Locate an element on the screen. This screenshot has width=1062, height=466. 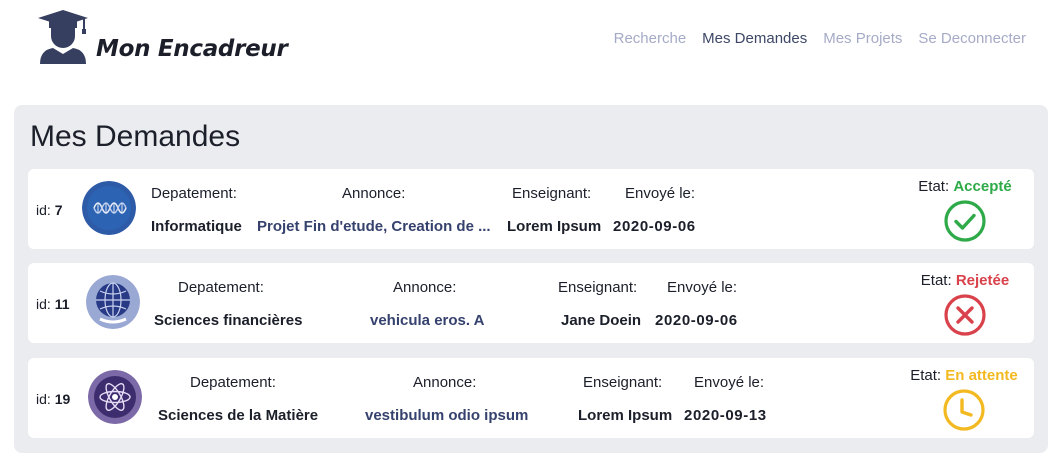
request-id: id: 11 is located at coordinates (53, 304).